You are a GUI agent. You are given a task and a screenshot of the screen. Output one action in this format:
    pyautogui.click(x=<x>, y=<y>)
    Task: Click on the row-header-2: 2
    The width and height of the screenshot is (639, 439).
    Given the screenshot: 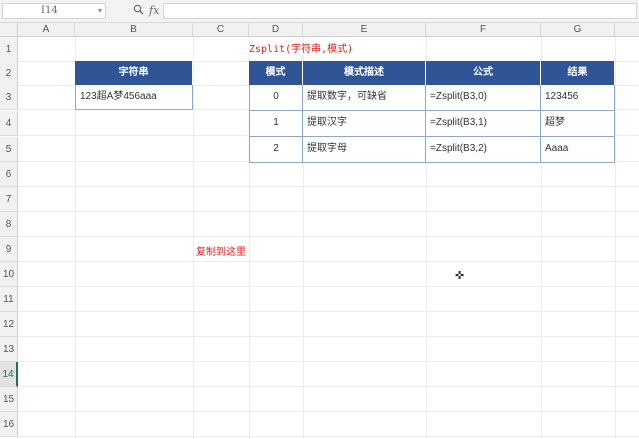 What is the action you would take?
    pyautogui.click(x=9, y=73)
    